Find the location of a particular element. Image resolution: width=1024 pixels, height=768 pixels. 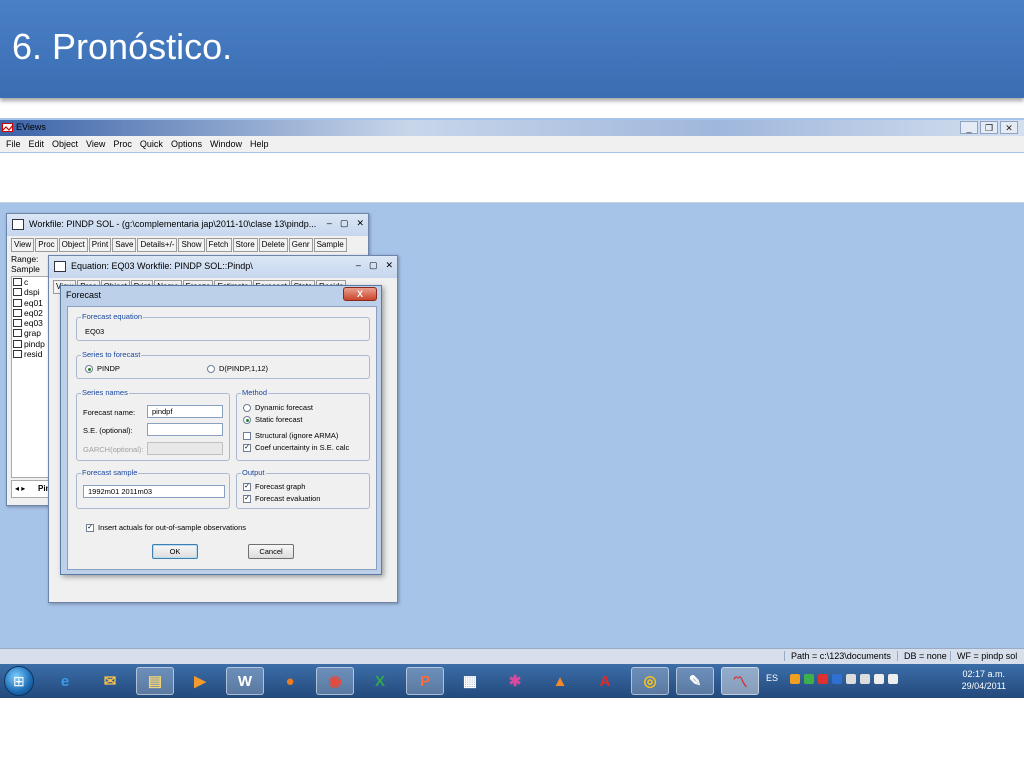

wf-print-button: Print is located at coordinates (100, 245).